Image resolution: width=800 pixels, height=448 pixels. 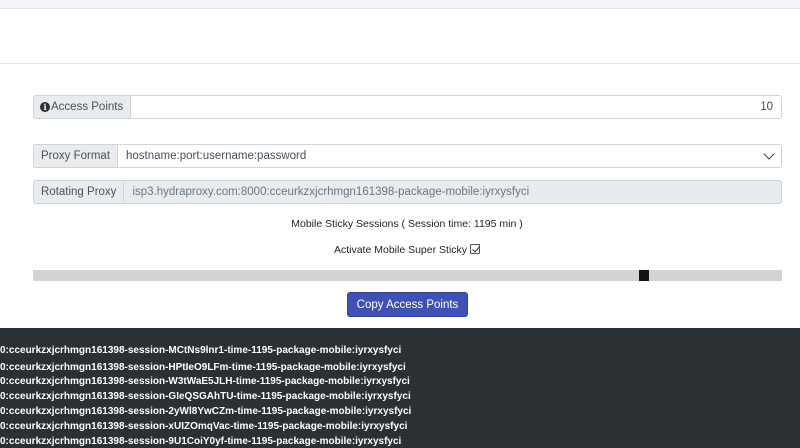 What do you see at coordinates (400, 36) in the screenshot?
I see `header-area` at bounding box center [400, 36].